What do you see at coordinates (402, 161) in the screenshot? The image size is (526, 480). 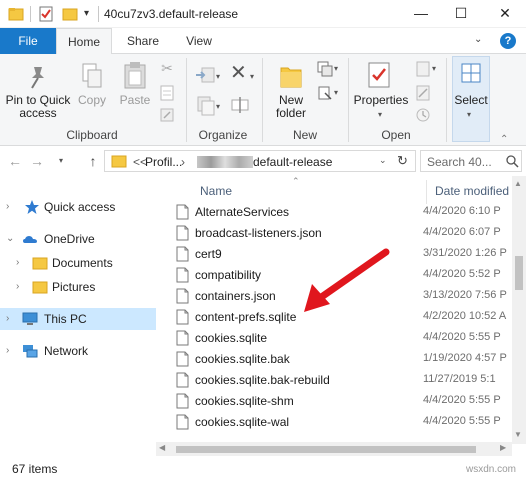 I see `refresh-icon: ↻` at bounding box center [402, 161].